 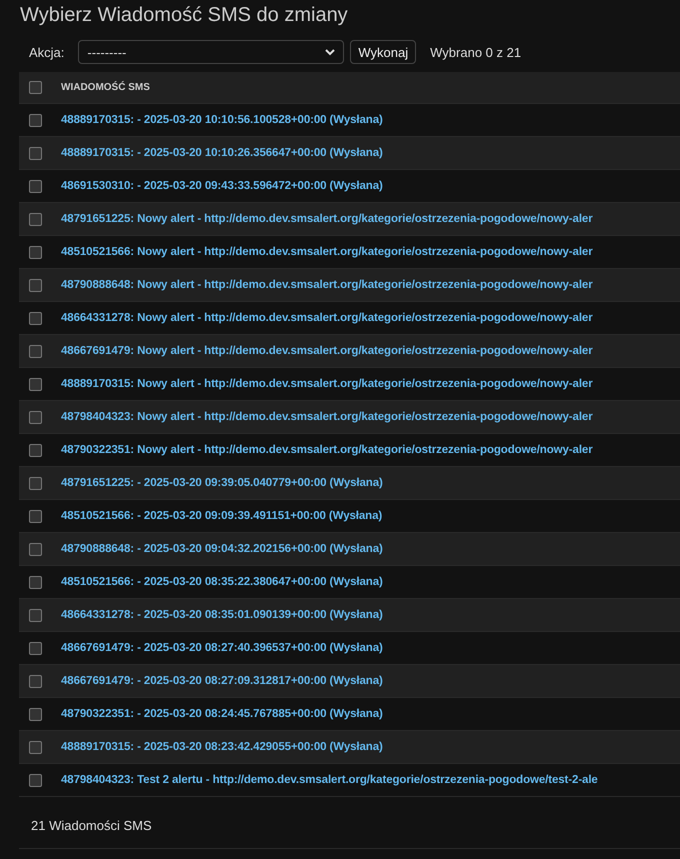 I want to click on message-link: 48667691479: - 2025-03-20 08:27:40.396537+00:00 (Wysłana), so click(x=222, y=648).